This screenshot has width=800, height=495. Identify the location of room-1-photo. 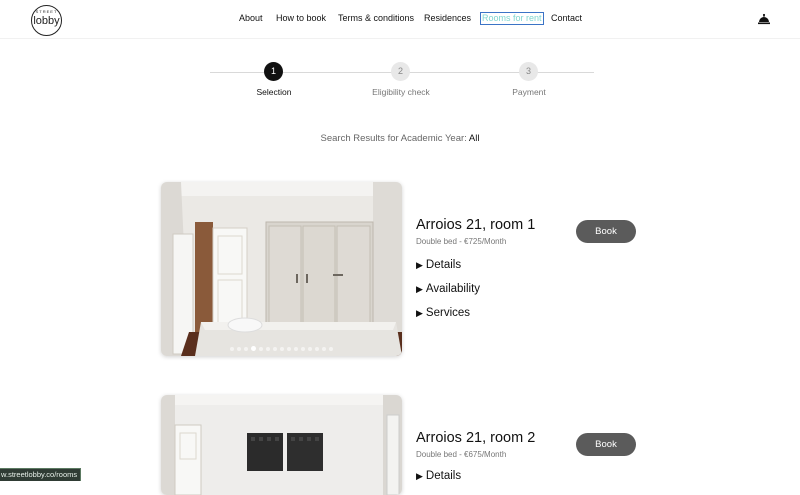
(281, 269).